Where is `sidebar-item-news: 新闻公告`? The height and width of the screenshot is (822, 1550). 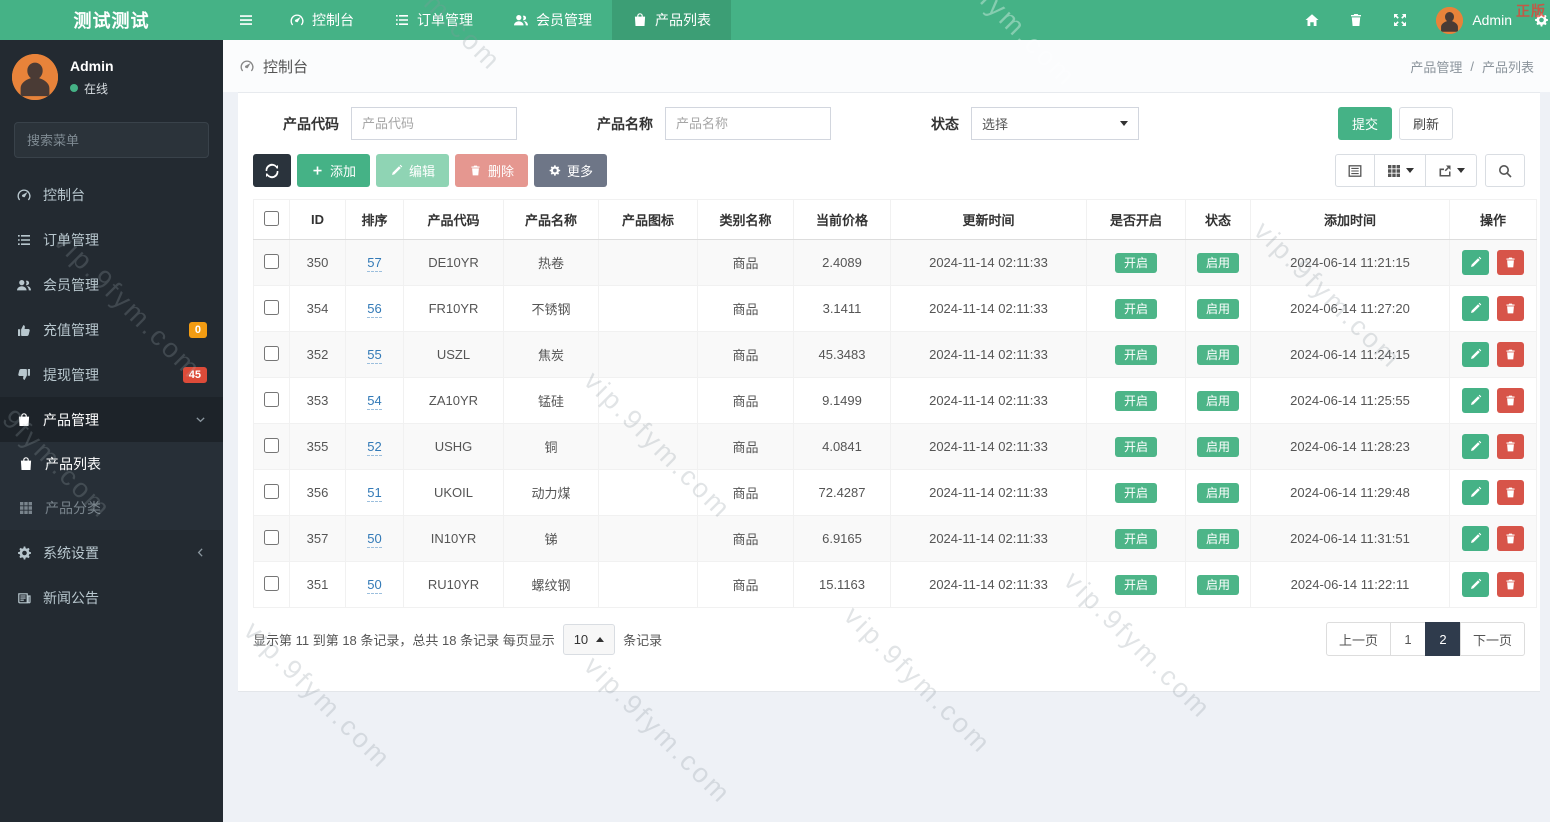
sidebar-item-news: 新闻公告 is located at coordinates (111, 597).